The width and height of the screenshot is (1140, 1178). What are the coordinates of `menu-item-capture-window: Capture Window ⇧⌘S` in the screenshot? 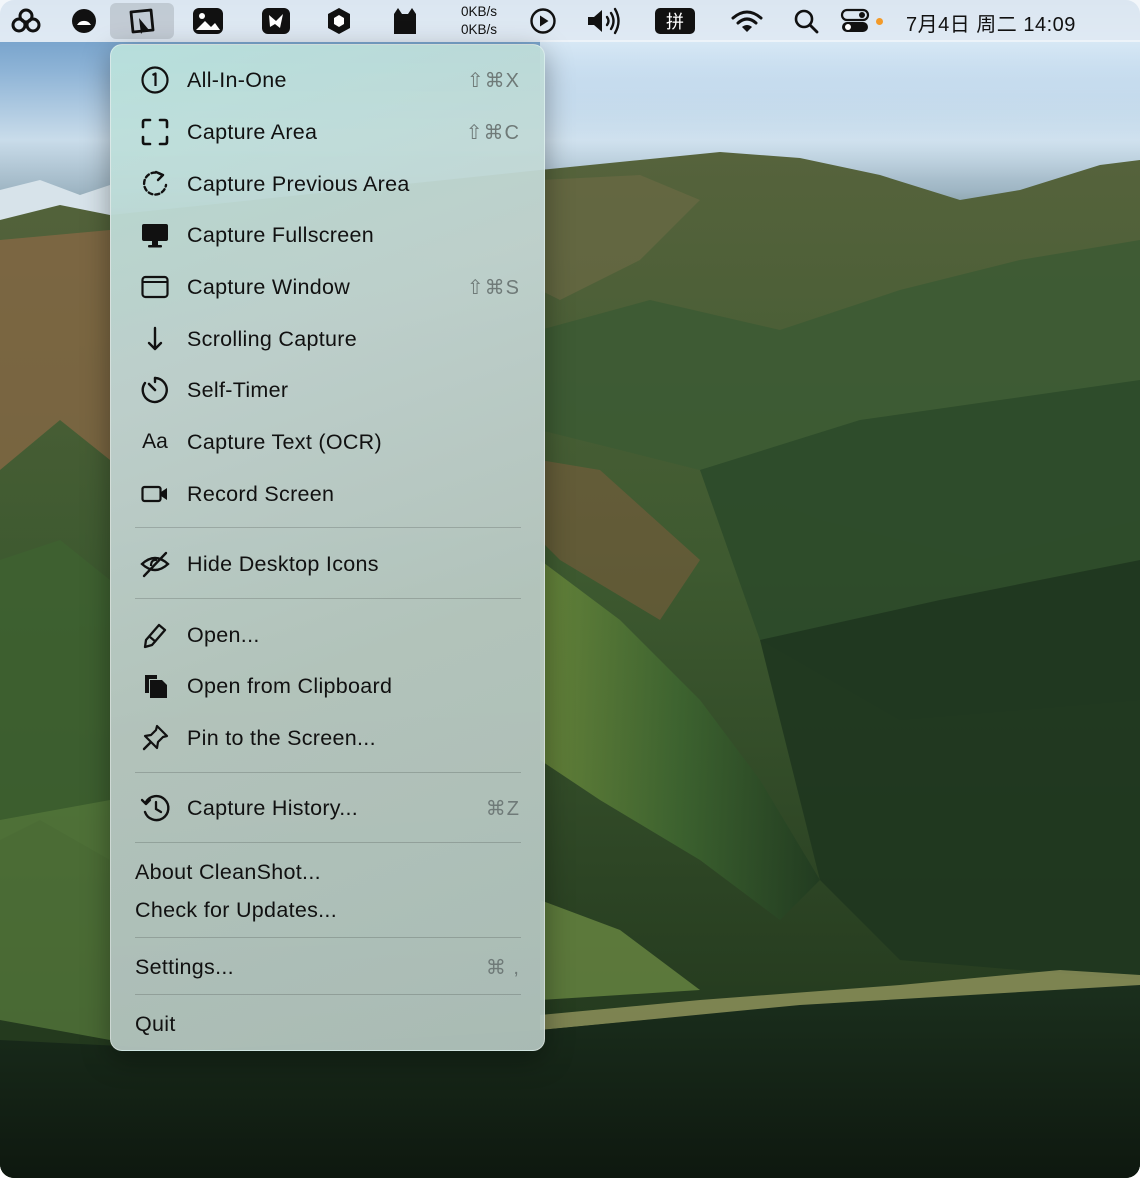 It's located at (327, 287).